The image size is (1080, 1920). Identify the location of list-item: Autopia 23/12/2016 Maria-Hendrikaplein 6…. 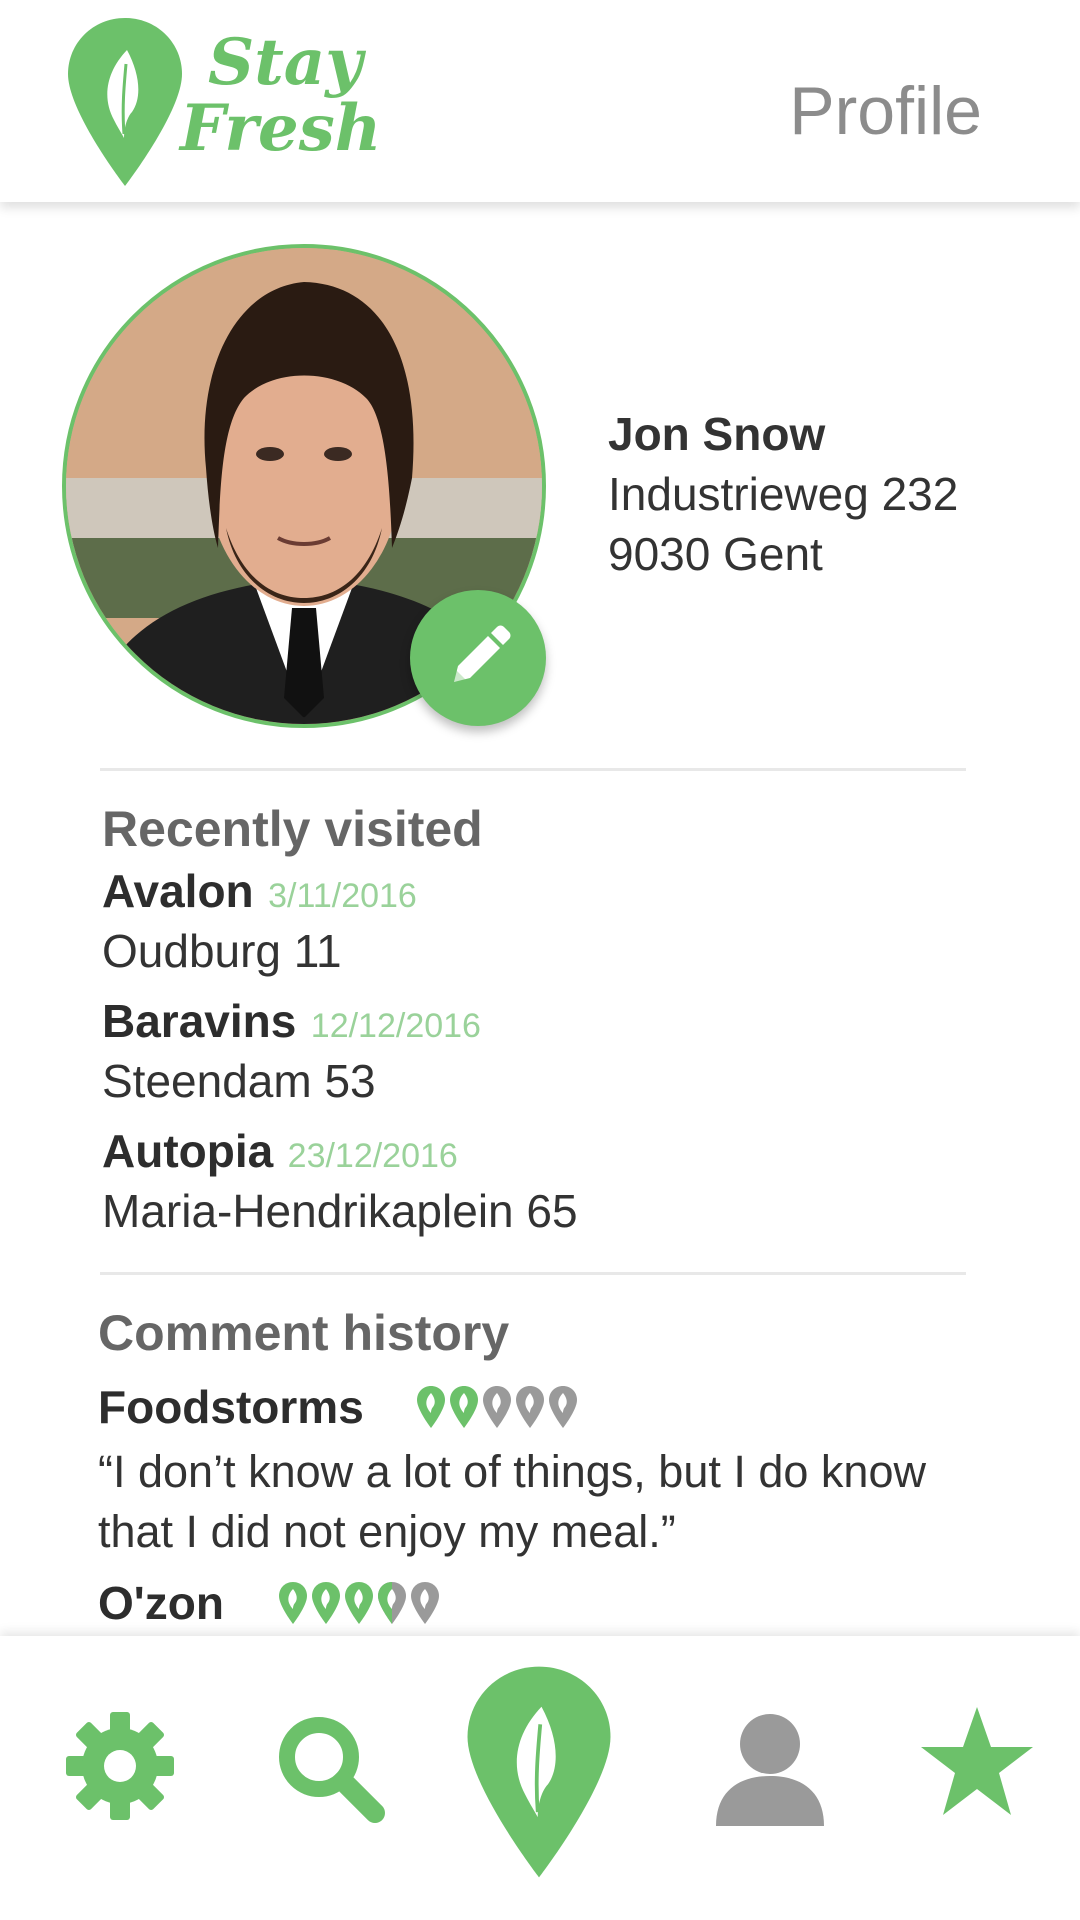
(532, 1181).